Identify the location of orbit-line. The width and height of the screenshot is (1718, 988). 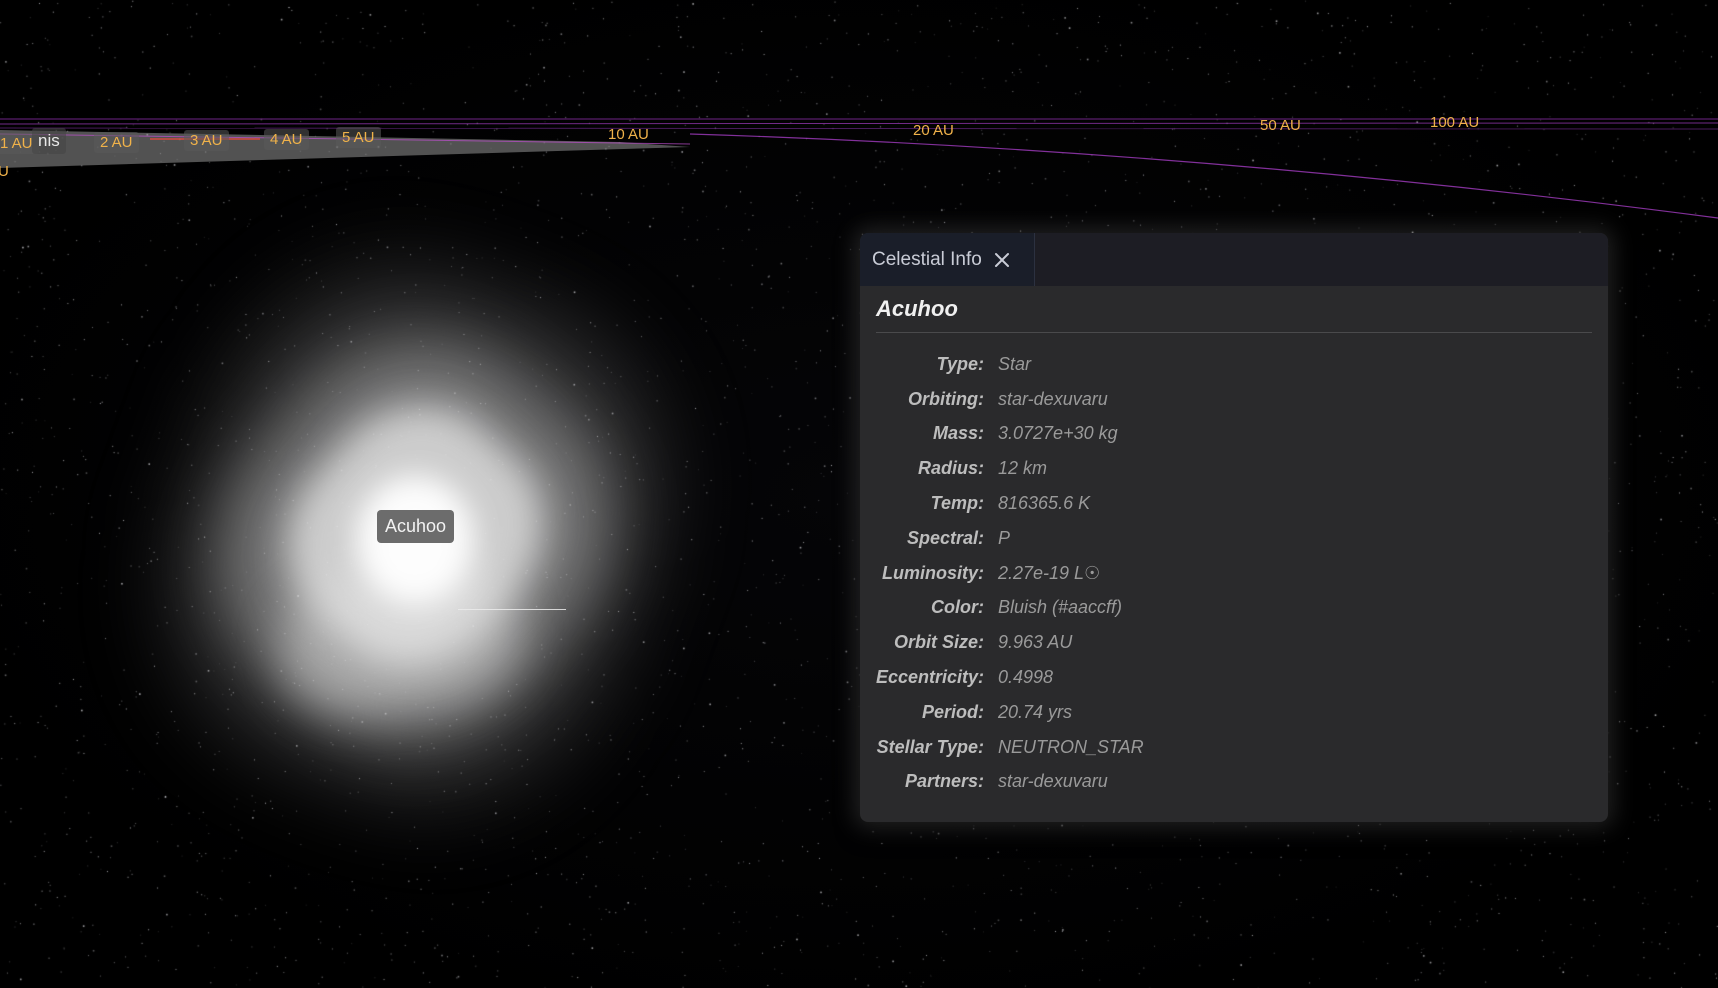
(1203, 176).